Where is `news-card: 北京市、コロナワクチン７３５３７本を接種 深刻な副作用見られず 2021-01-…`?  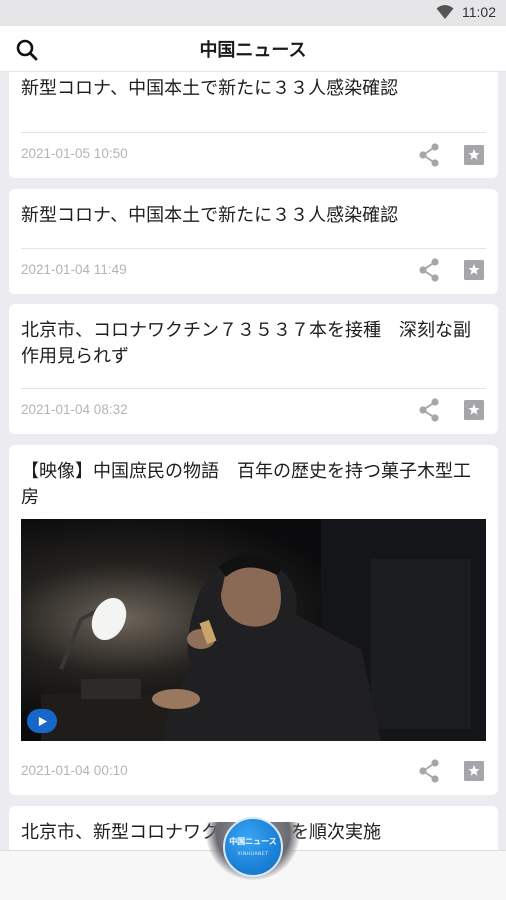
news-card: 北京市、コロナワクチン７３５３７本を接種 深刻な副作用見られず 2021-01-… is located at coordinates (253, 369).